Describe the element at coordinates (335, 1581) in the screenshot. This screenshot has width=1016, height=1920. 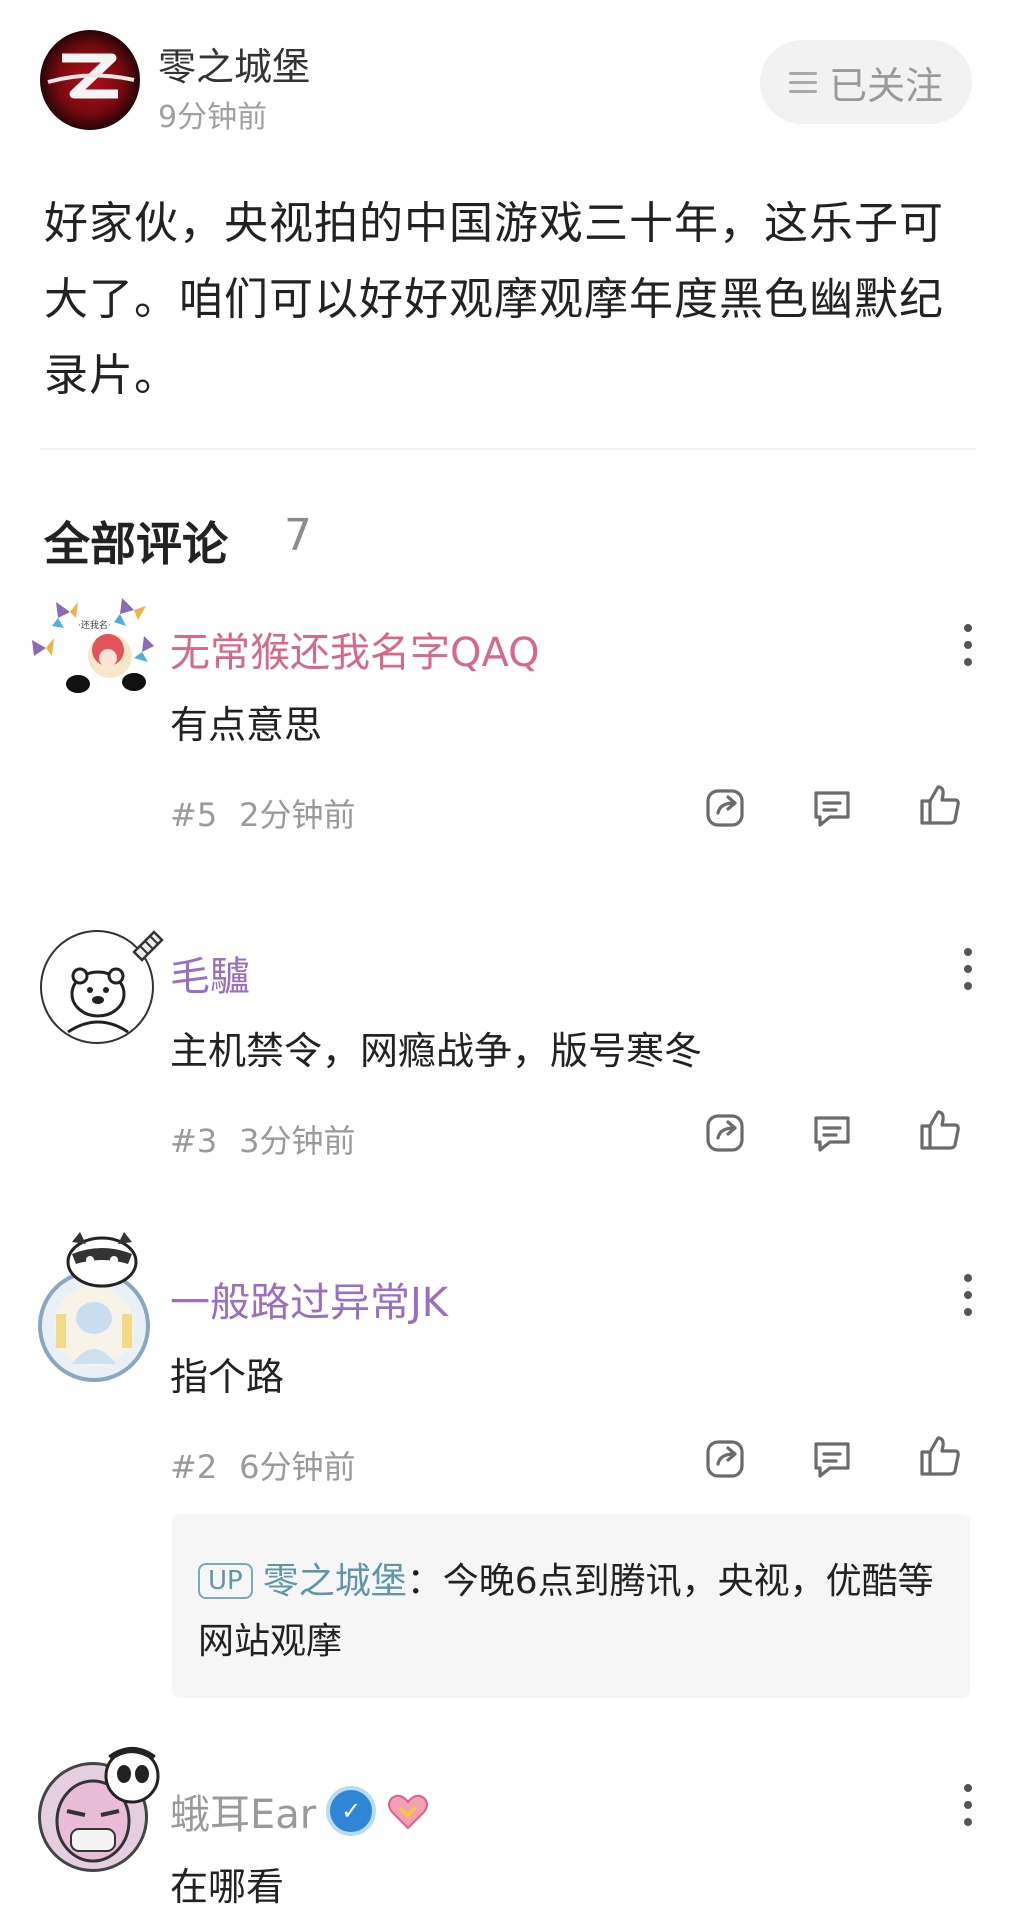
I see `reply-author: 零之城堡` at that location.